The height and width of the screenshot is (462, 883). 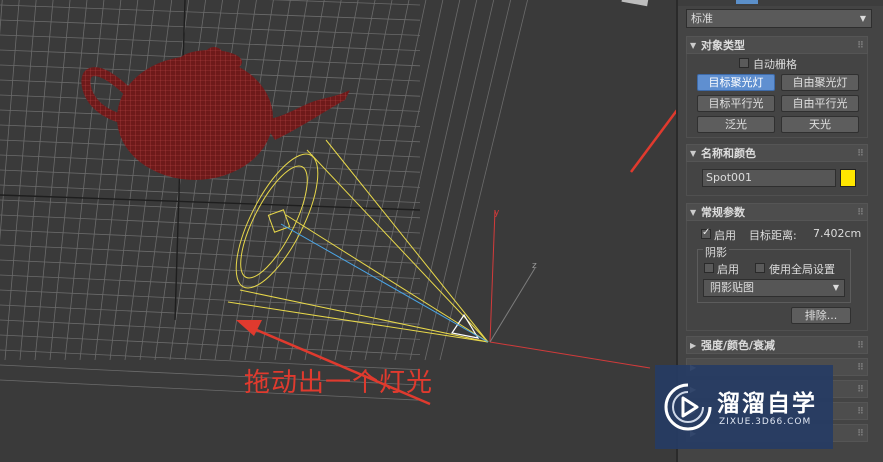 What do you see at coordinates (738, 345) in the screenshot?
I see `rollout-title: 强度/颜色/衰减` at bounding box center [738, 345].